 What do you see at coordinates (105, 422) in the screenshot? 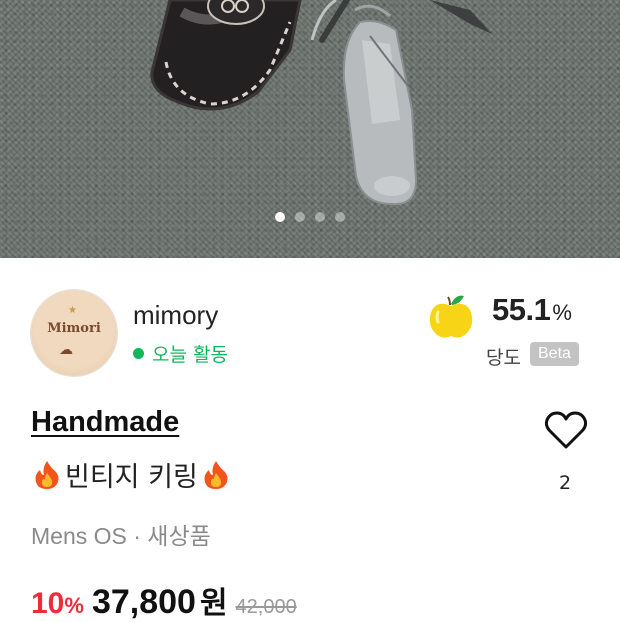
I see `product-category-link: Handmade` at bounding box center [105, 422].